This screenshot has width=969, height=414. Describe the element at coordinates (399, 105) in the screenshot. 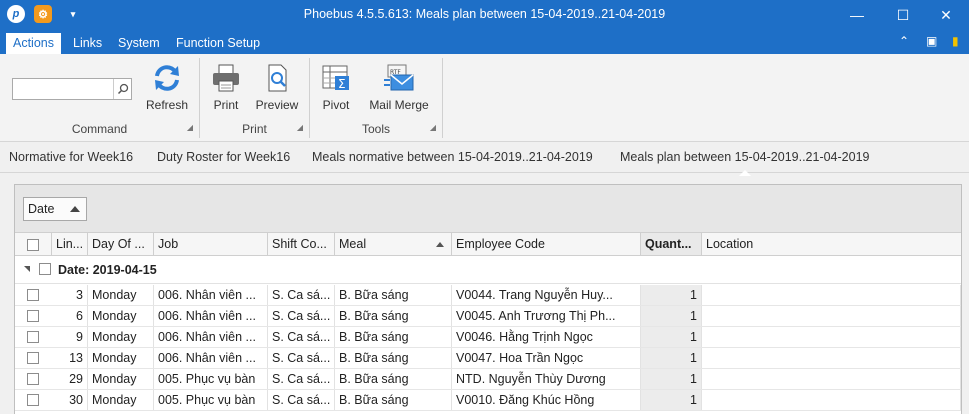

I see `mail-merge-label: Mail Merge` at that location.